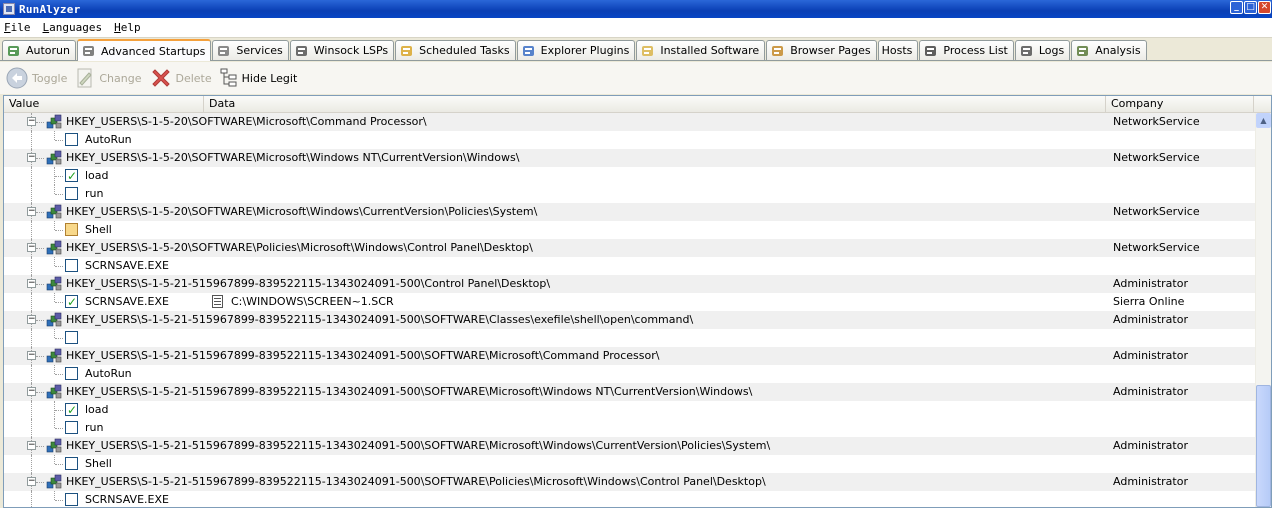 The image size is (1272, 508). What do you see at coordinates (636, 9) in the screenshot?
I see `title-bar: RunAlyzer _ □ ✕` at bounding box center [636, 9].